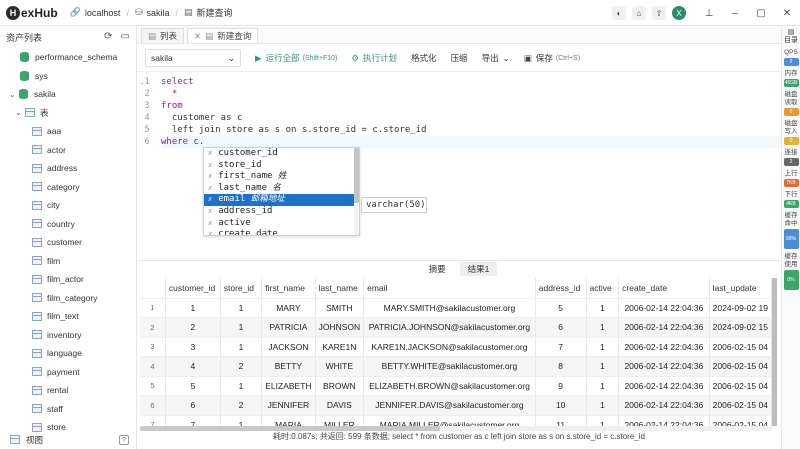  What do you see at coordinates (659, 13) in the screenshot?
I see `upload-icon: ⇧` at bounding box center [659, 13].